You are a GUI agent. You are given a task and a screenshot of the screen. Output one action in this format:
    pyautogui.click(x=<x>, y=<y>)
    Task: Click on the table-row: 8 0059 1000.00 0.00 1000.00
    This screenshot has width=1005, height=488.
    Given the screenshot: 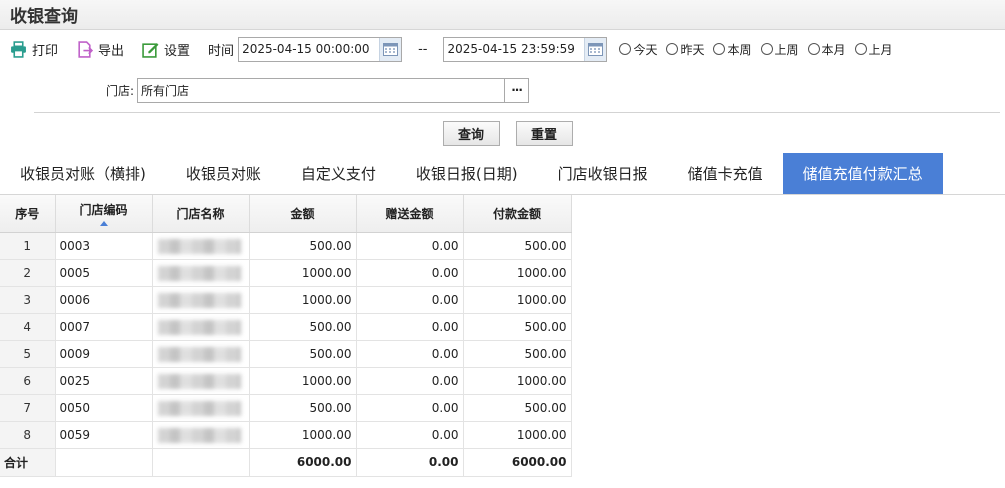 What is the action you would take?
    pyautogui.click(x=286, y=435)
    